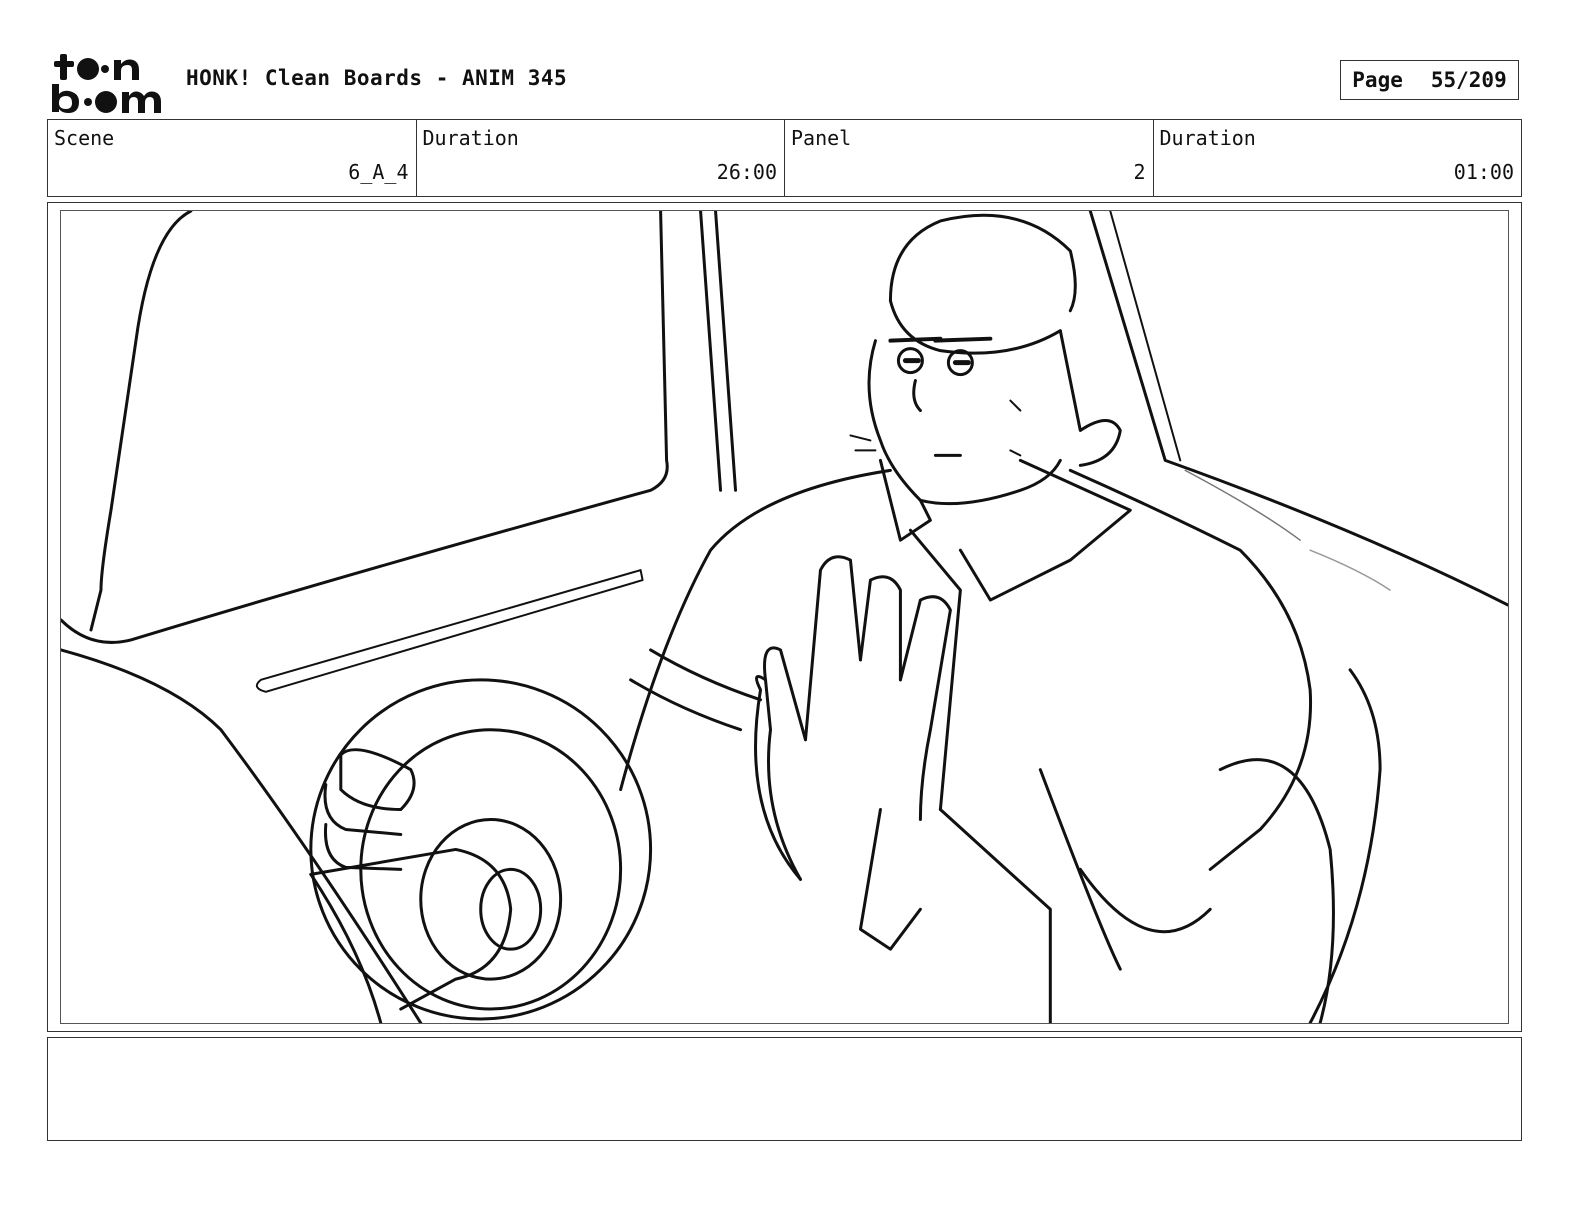 This screenshot has height=1224, width=1584. What do you see at coordinates (821, 138) in the screenshot?
I see `panel-label: Panel` at bounding box center [821, 138].